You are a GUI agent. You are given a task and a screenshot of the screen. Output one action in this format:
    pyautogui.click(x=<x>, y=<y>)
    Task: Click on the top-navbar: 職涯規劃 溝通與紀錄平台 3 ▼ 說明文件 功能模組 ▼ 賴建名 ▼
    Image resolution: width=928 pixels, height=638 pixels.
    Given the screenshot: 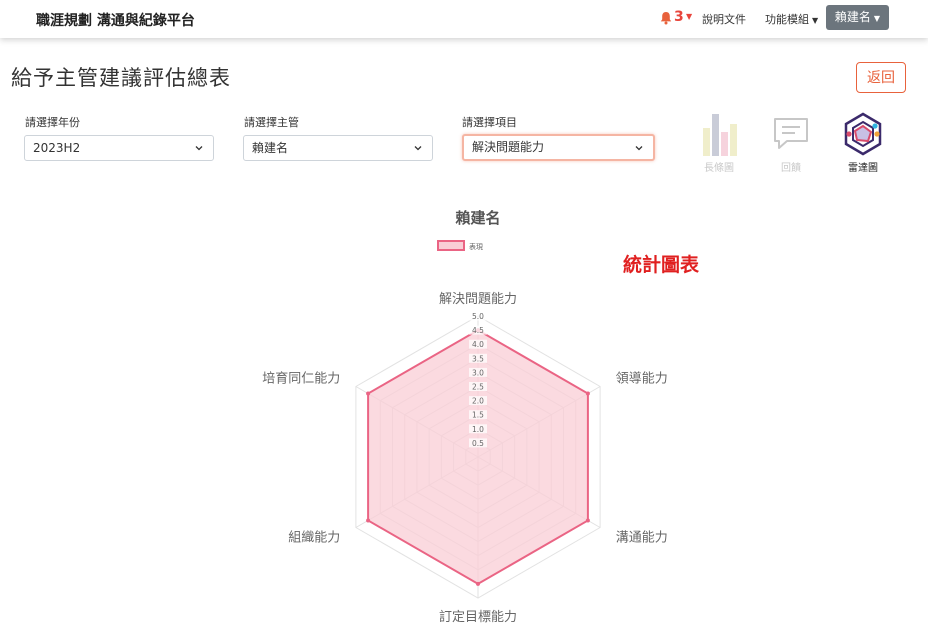 What is the action you would take?
    pyautogui.click(x=464, y=19)
    